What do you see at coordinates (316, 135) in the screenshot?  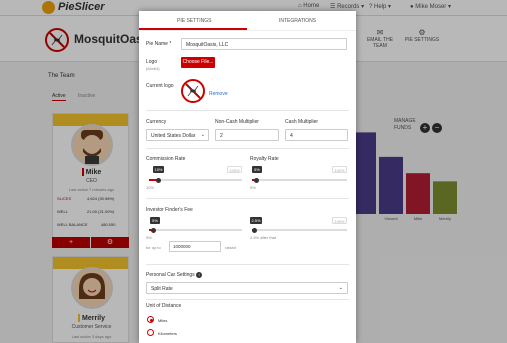 I see `cash-multiplier-input: 4` at bounding box center [316, 135].